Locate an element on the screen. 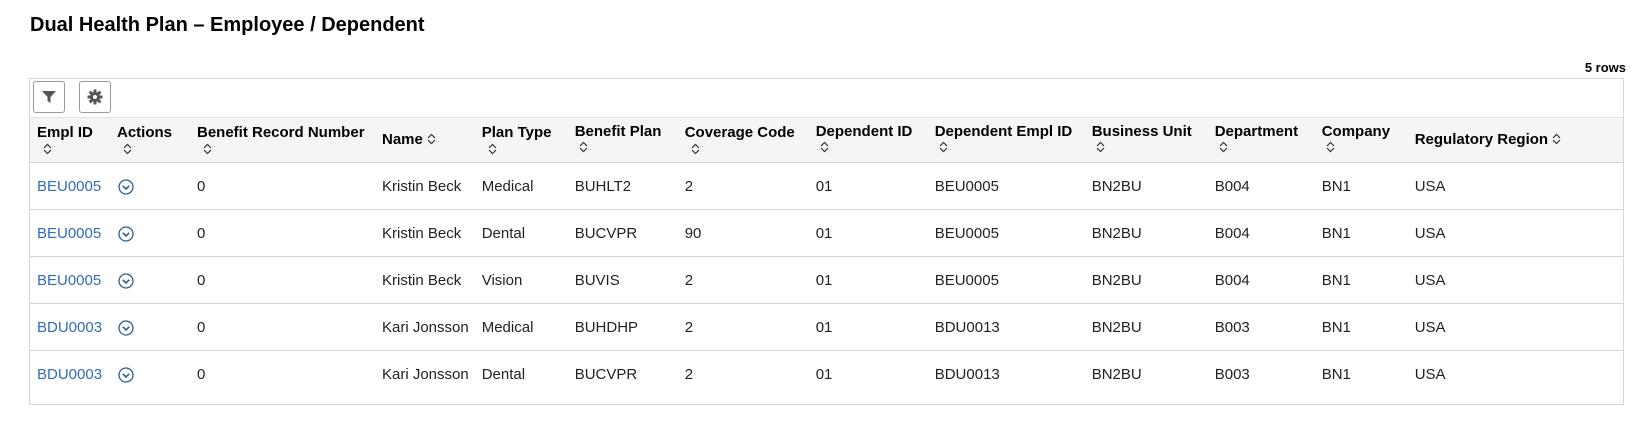 The width and height of the screenshot is (1632, 433). column-header: Plan Type is located at coordinates (521, 140).